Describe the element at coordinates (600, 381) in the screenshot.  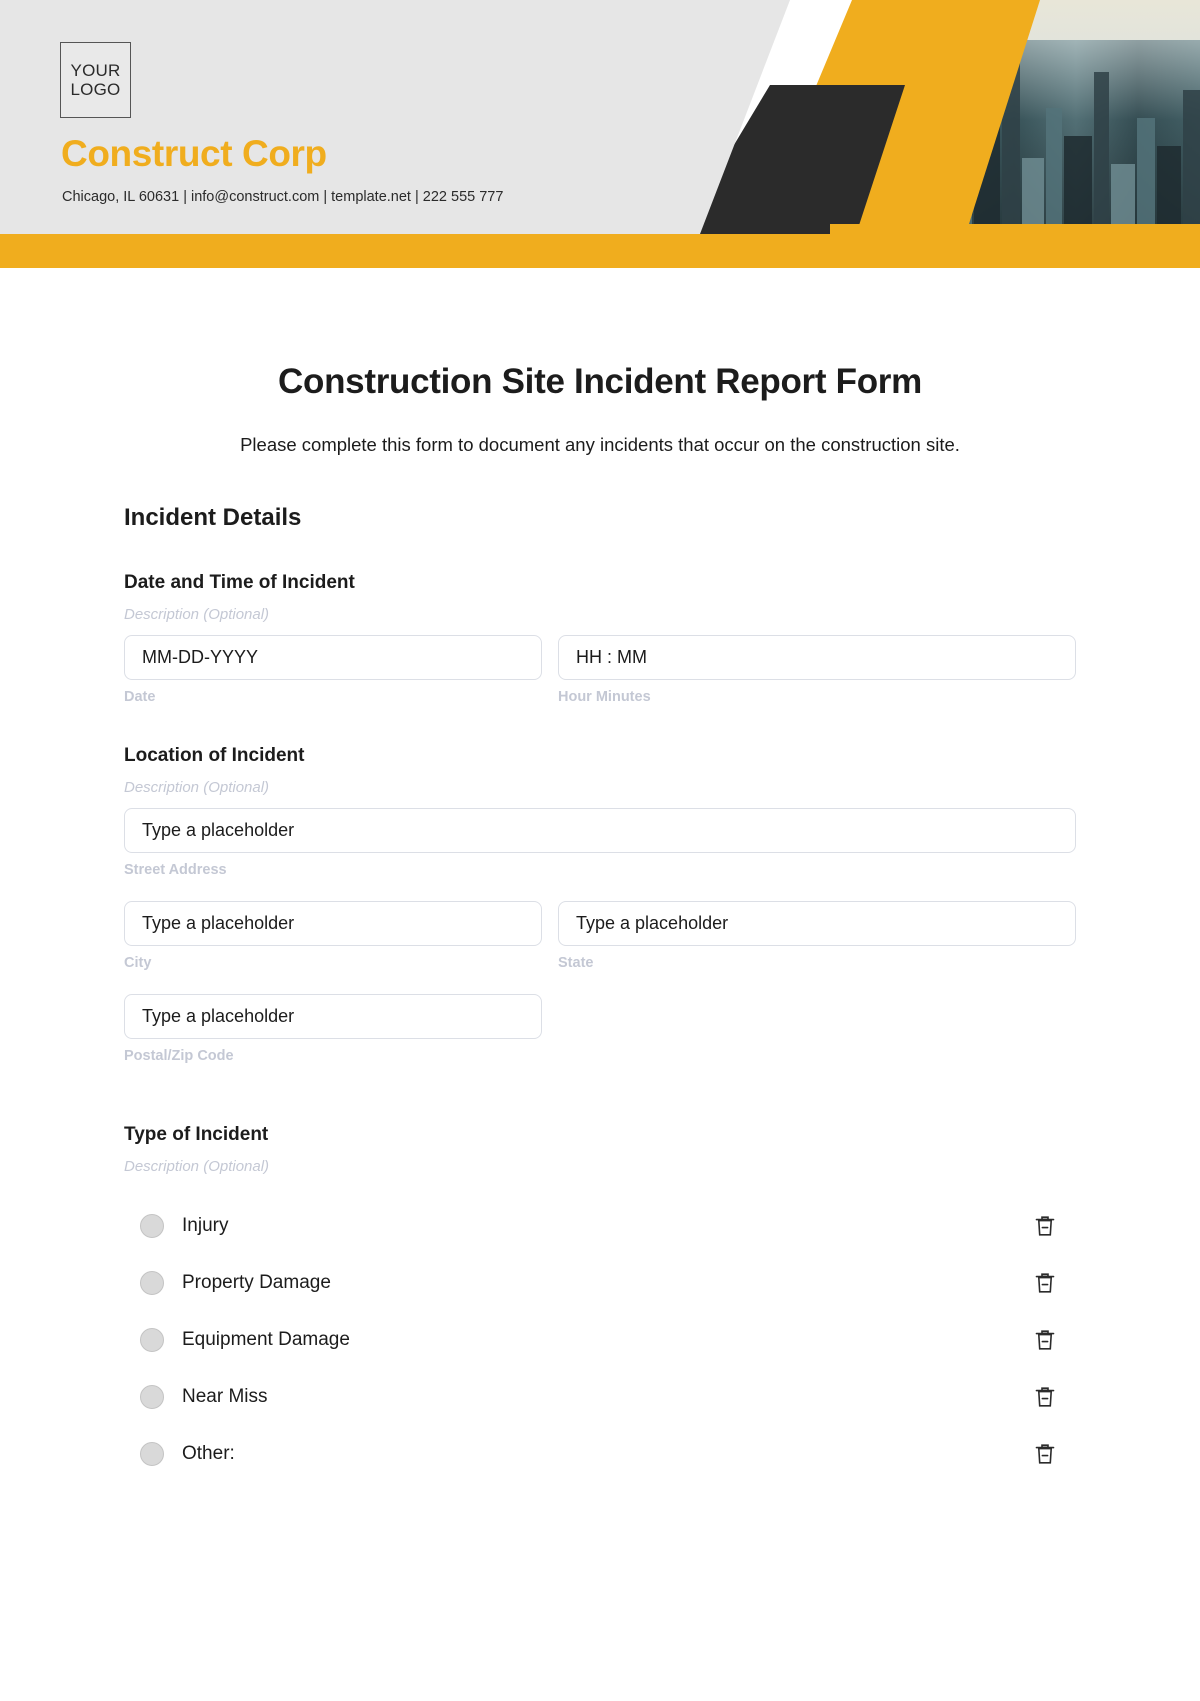
I see `page-title: Construction Site Incident Report Form` at that location.